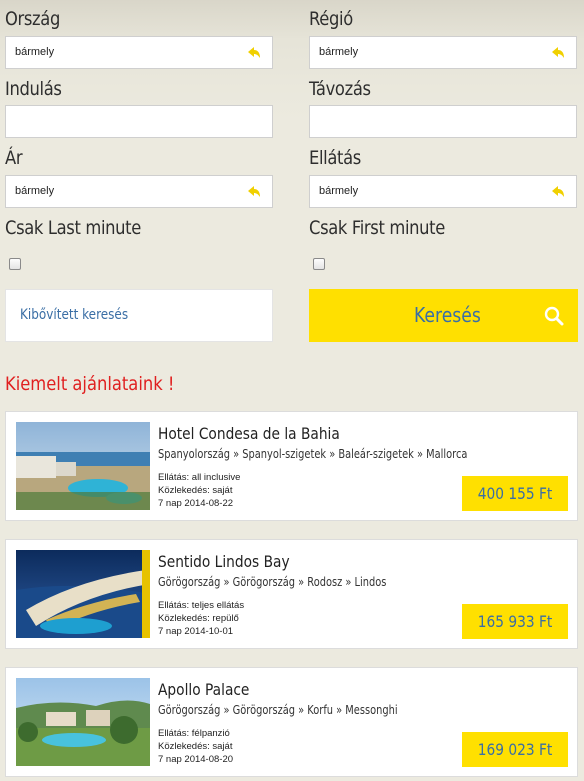  I want to click on offer-board: Ellátás: félpanzió, so click(194, 733).